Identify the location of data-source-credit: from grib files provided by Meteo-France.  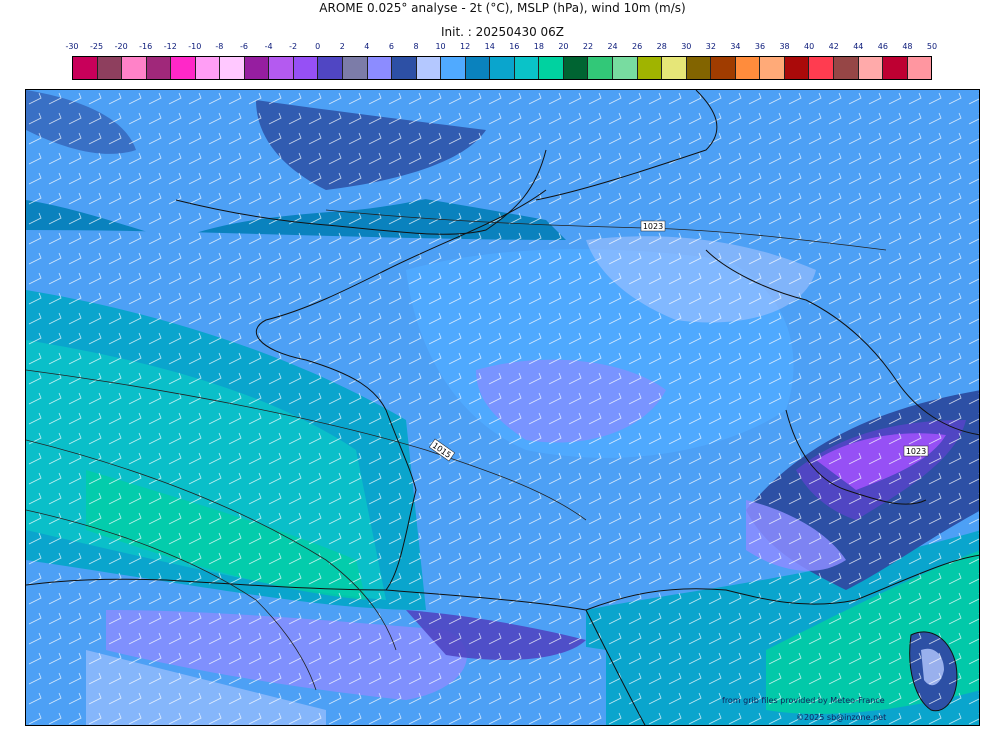
(803, 700).